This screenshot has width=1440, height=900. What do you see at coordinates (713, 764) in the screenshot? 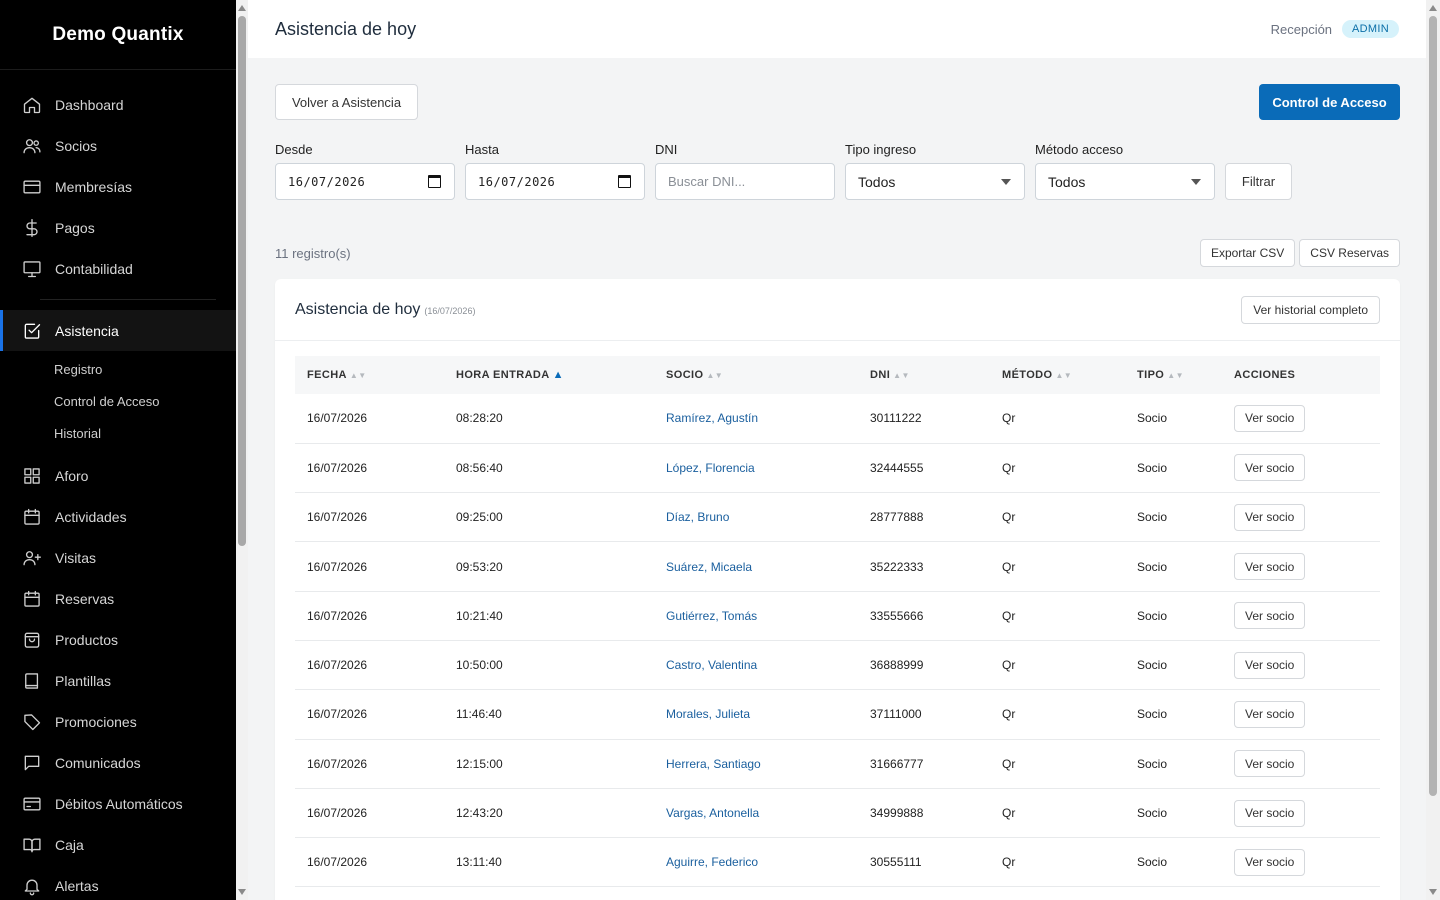
I see `socio-link: Herrera, Santiago` at bounding box center [713, 764].